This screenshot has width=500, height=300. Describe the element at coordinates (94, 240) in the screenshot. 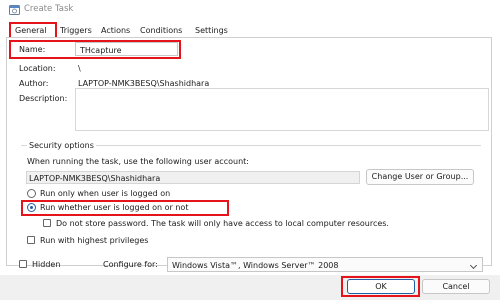

I see `highest-privileges-label: Run with highest privileges` at that location.